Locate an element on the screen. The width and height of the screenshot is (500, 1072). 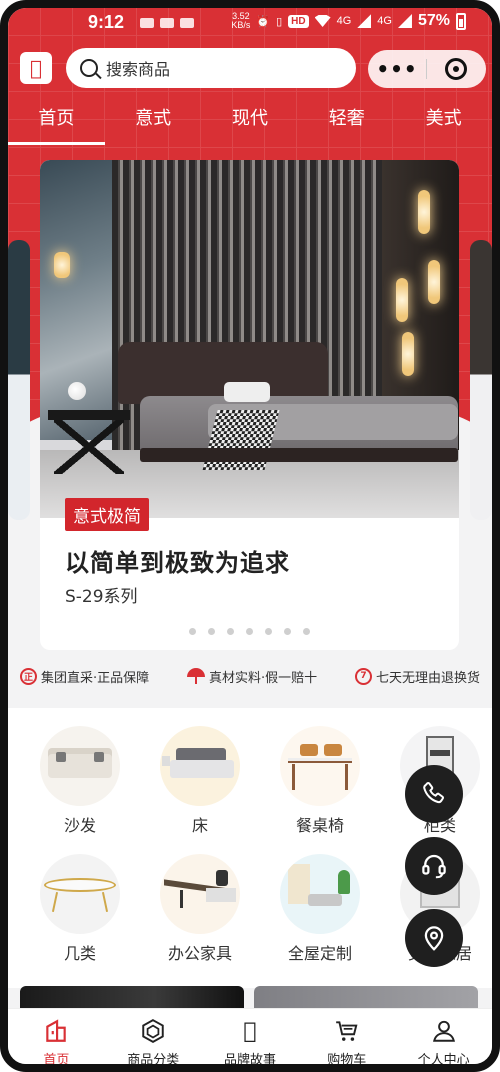
guarantee-material: 真材实料·假一赔十 is located at coordinates (251, 676).